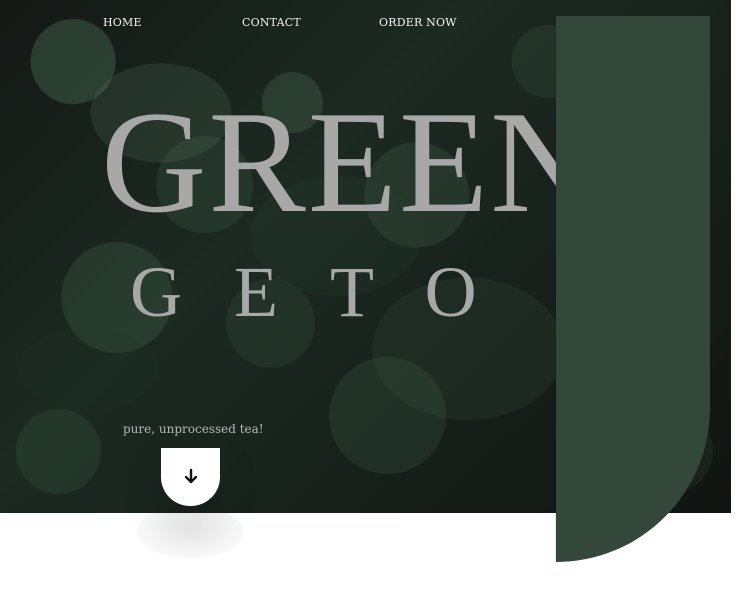  What do you see at coordinates (418, 24) in the screenshot?
I see `nav-order-now-link: ORDER NOW` at bounding box center [418, 24].